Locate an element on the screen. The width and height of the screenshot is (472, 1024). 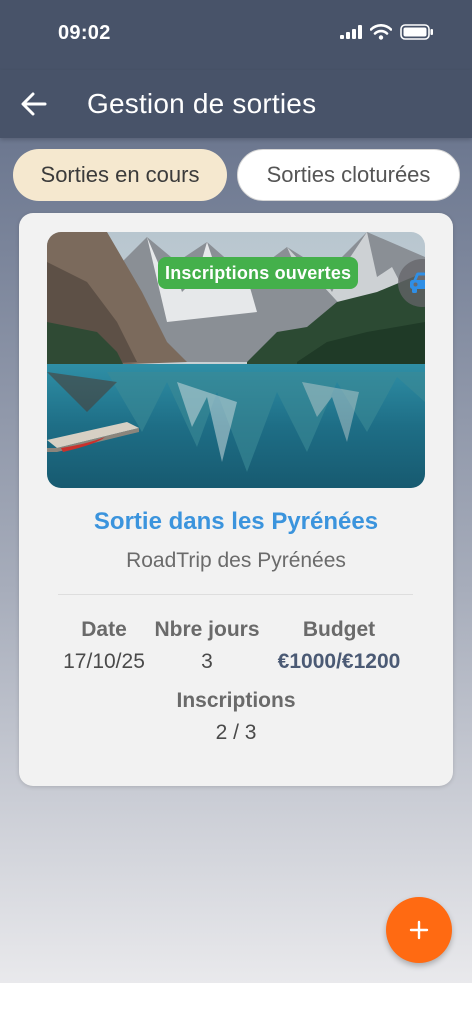
plus-icon is located at coordinates (419, 930).